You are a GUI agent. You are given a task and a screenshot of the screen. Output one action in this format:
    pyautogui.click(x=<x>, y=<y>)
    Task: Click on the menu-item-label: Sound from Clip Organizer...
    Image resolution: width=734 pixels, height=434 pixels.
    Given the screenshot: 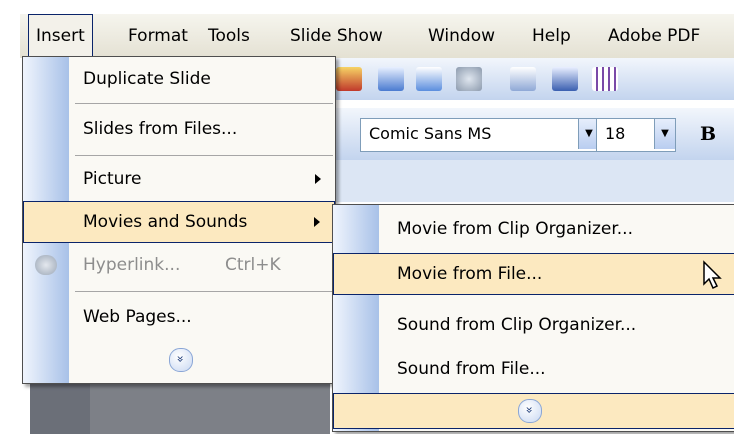 What is the action you would take?
    pyautogui.click(x=517, y=325)
    